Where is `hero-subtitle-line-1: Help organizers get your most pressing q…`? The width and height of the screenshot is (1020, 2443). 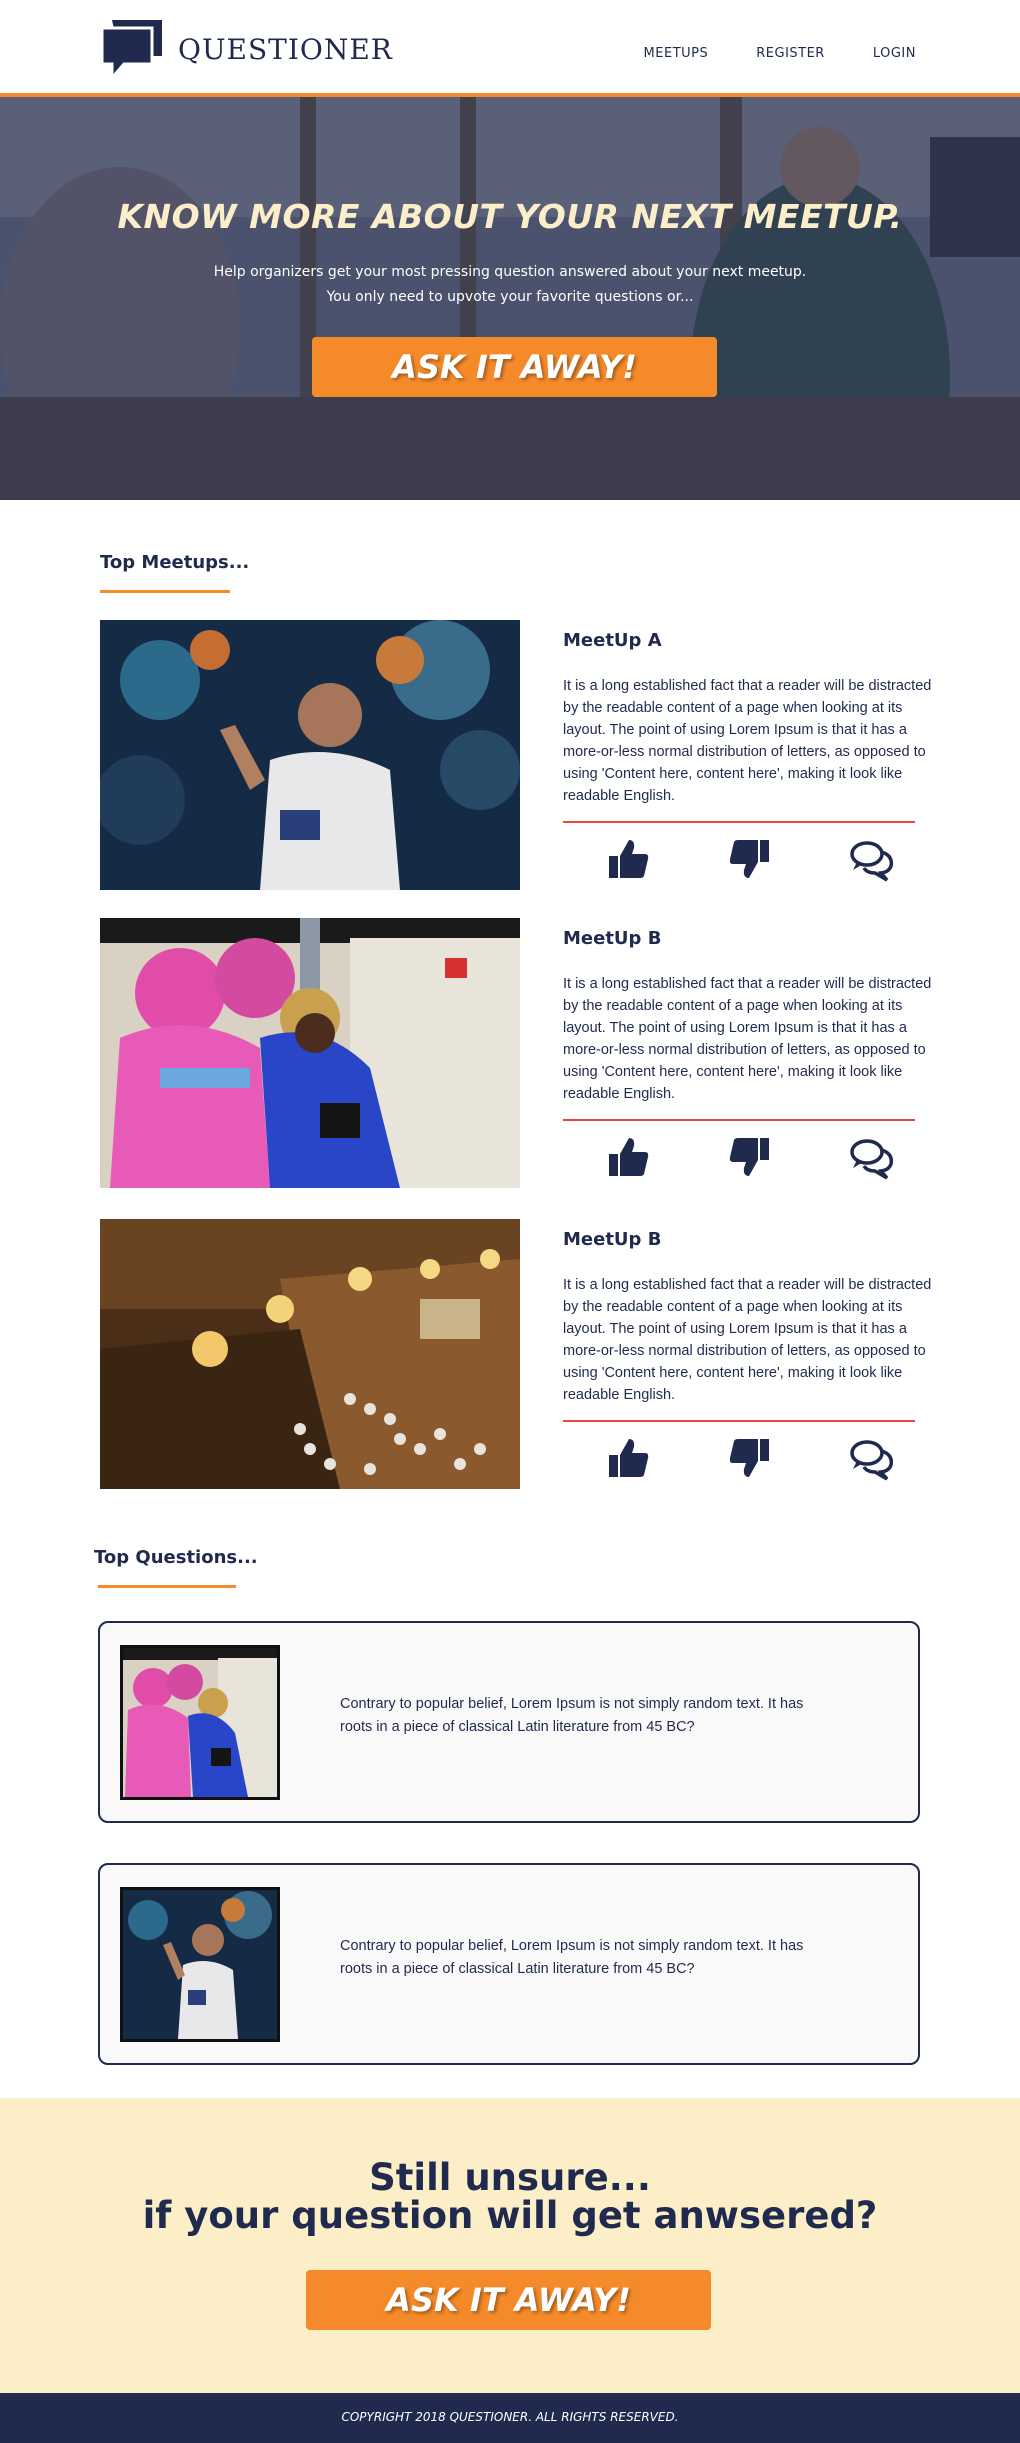 hero-subtitle-line-1: Help organizers get your most pressing q… is located at coordinates (510, 272).